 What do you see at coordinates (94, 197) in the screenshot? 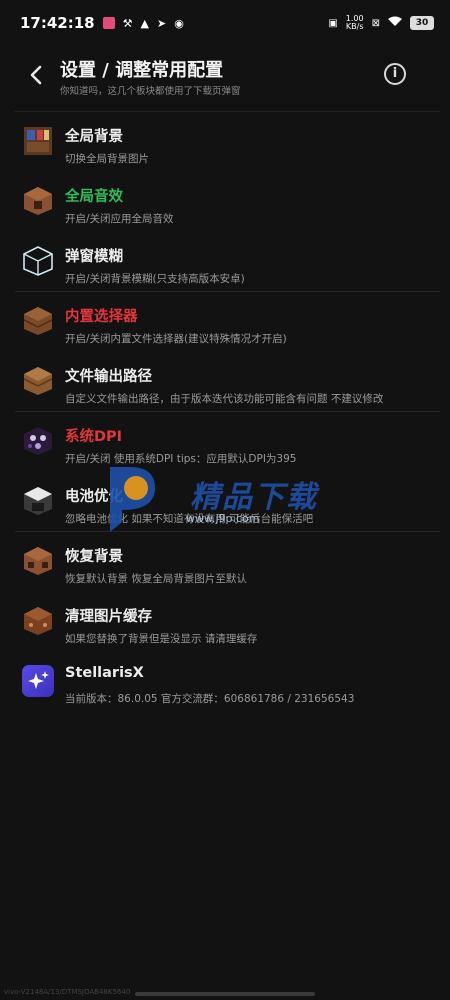
I see `setting-label: 全局音效` at bounding box center [94, 197].